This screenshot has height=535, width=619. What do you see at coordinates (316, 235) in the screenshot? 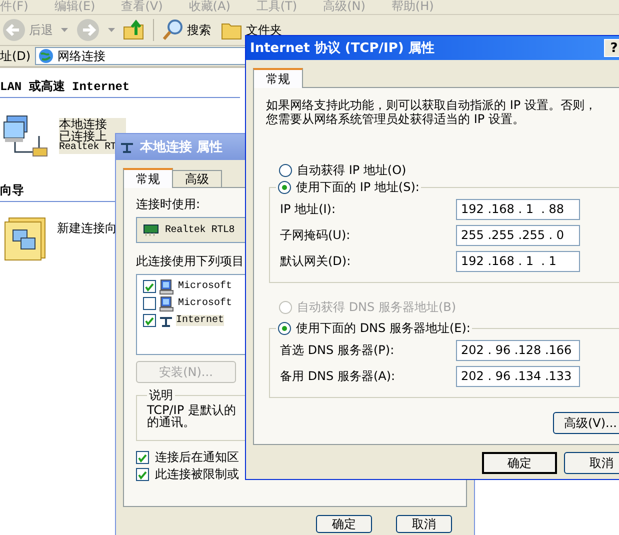
I see `field-label: 子网掩码(U):` at bounding box center [316, 235].